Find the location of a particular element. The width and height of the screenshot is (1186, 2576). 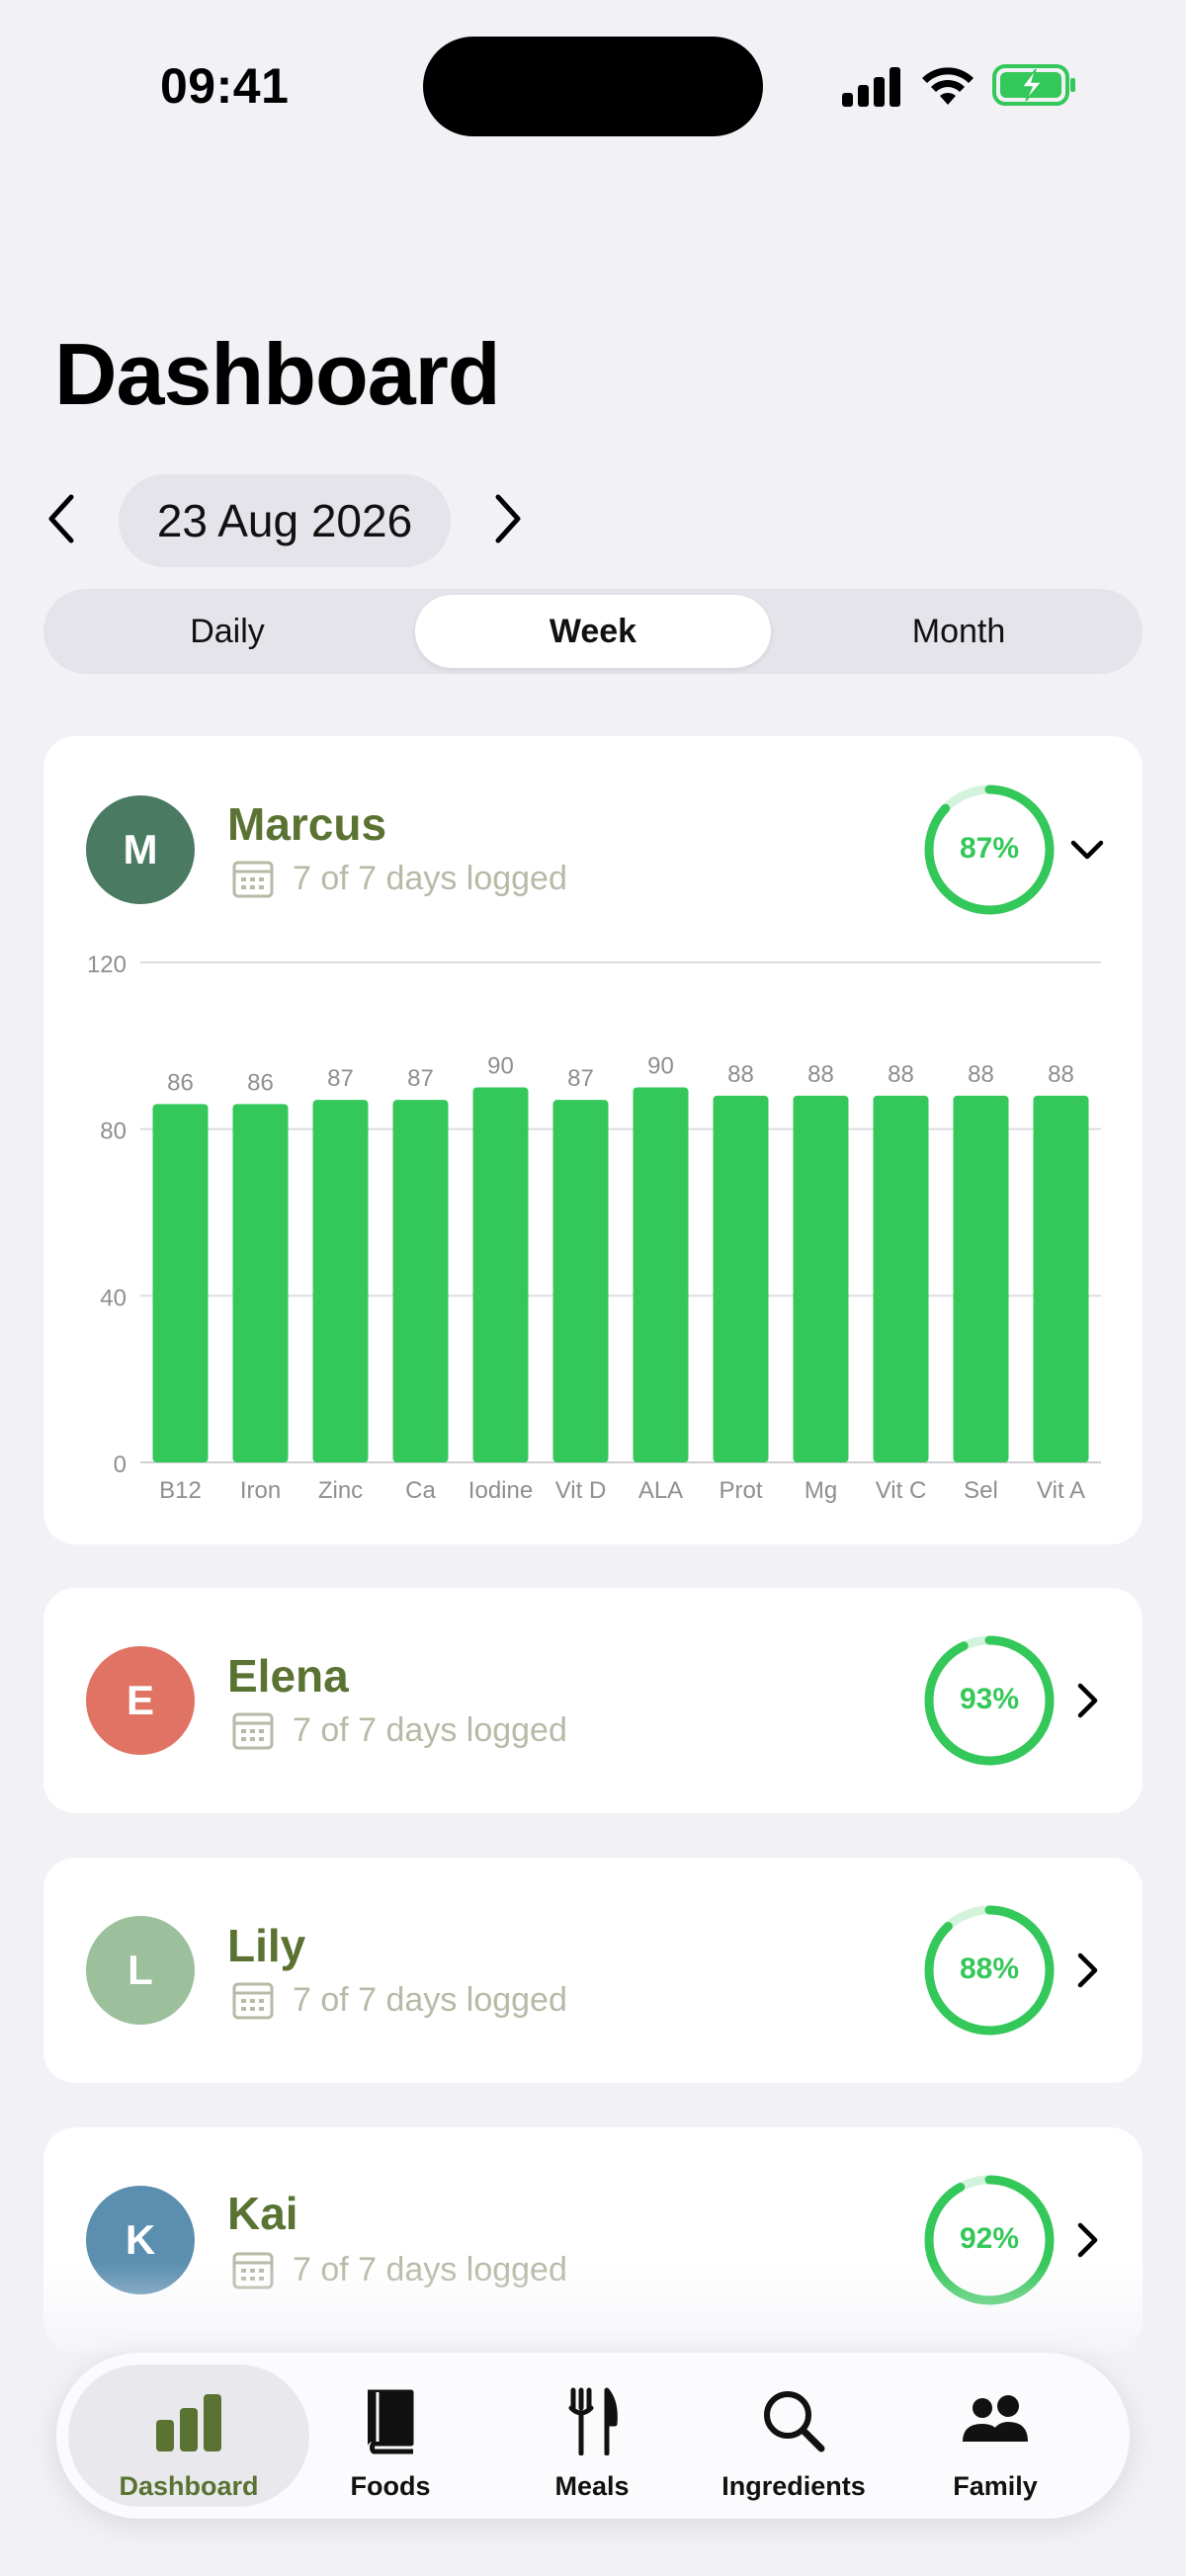

x-tick-label: Mg is located at coordinates (821, 1490).